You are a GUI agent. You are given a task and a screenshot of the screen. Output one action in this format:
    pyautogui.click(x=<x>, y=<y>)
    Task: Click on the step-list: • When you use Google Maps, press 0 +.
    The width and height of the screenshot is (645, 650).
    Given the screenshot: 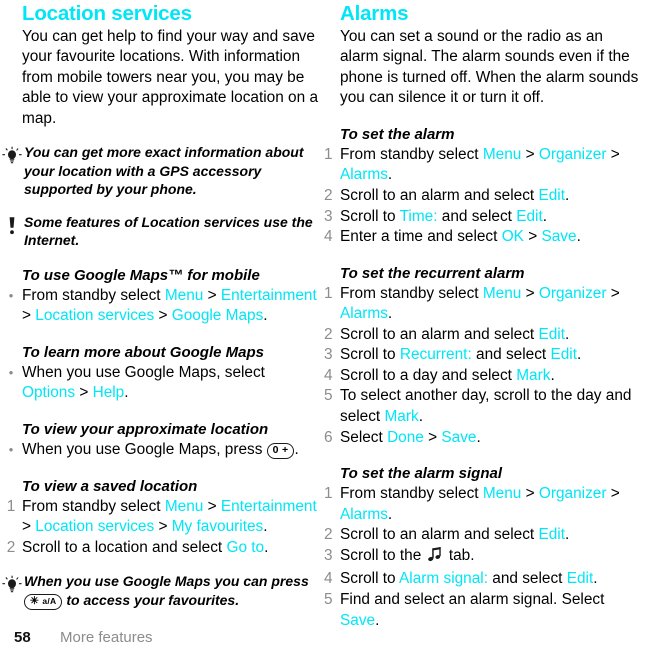 What is the action you would take?
    pyautogui.click(x=159, y=450)
    